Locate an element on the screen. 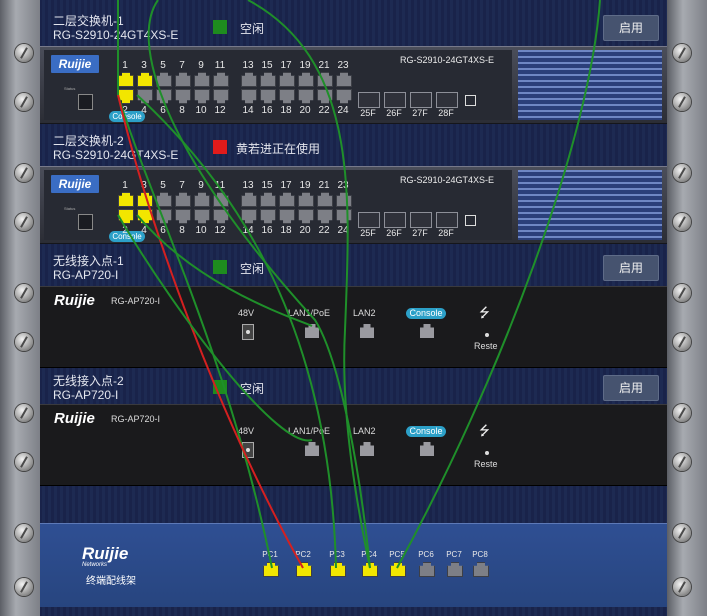 This screenshot has width=707, height=616. patch-port-pc2 is located at coordinates (304, 569).